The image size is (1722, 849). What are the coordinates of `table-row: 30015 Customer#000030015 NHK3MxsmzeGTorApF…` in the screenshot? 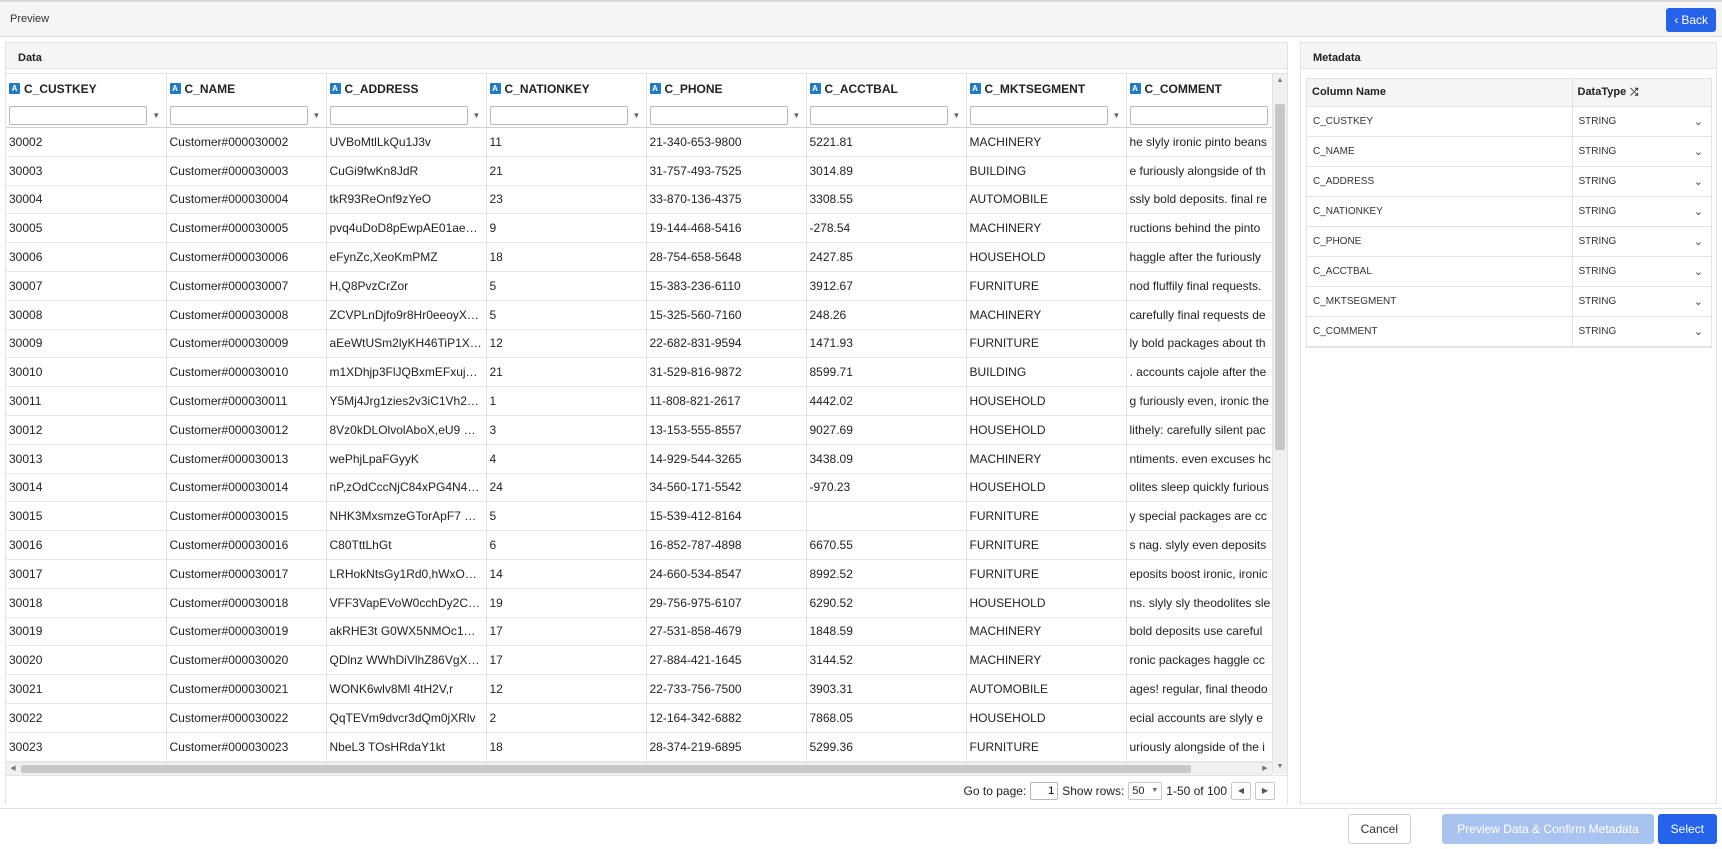 It's located at (639, 516).